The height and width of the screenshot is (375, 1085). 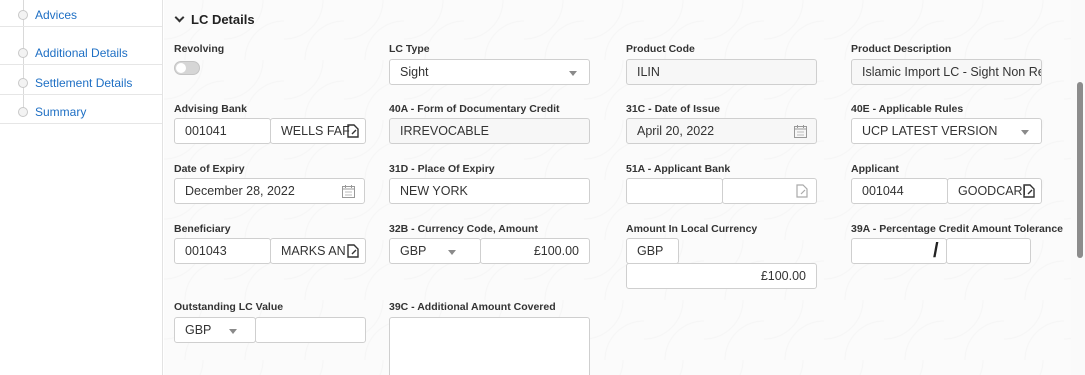 I want to click on applicant-name: GOODCARI, so click(x=992, y=191).